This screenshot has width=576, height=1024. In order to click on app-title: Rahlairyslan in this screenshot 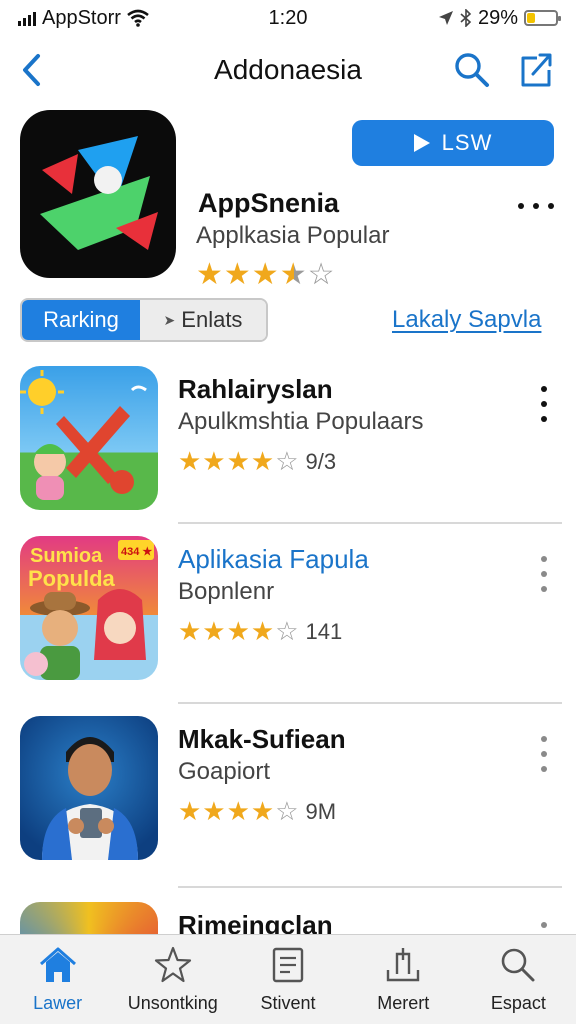, I will do `click(255, 389)`.